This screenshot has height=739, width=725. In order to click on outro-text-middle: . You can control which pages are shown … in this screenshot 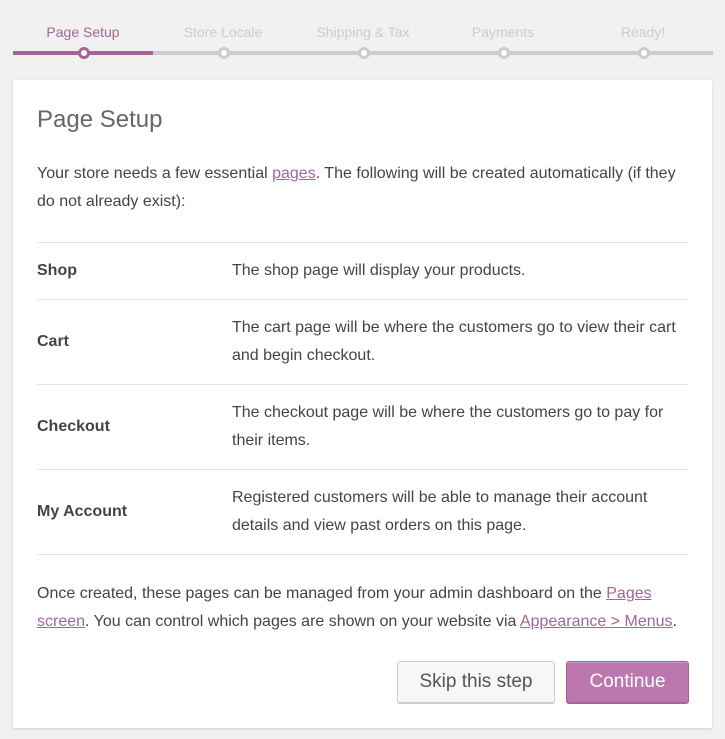, I will do `click(302, 621)`.